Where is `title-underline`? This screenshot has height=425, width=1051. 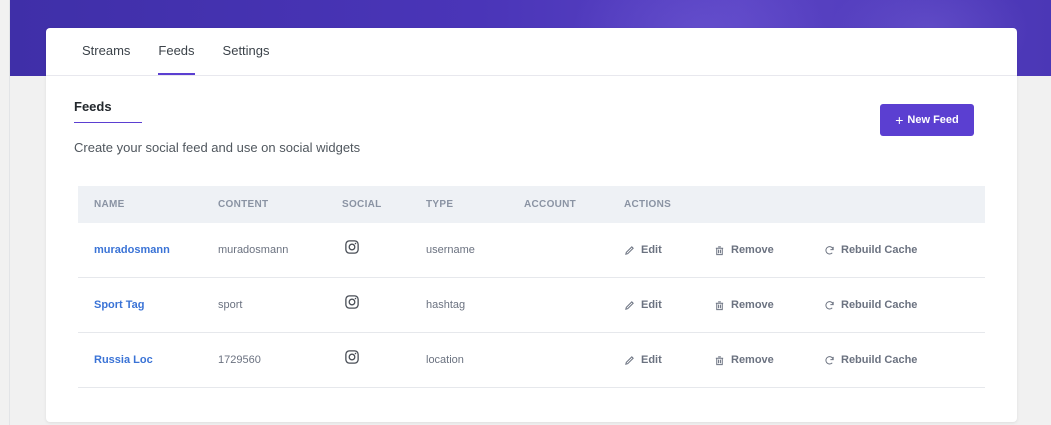
title-underline is located at coordinates (108, 122).